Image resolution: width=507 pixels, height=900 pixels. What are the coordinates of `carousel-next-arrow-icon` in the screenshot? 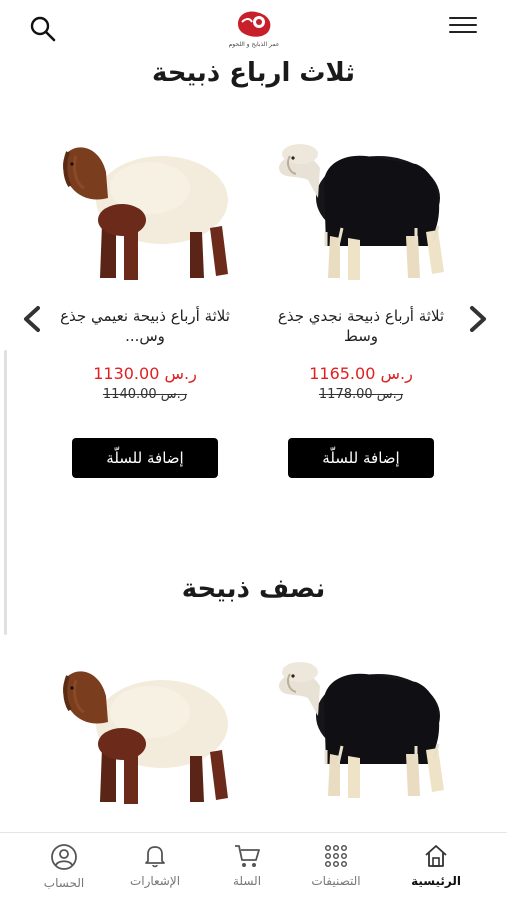 It's located at (478, 319).